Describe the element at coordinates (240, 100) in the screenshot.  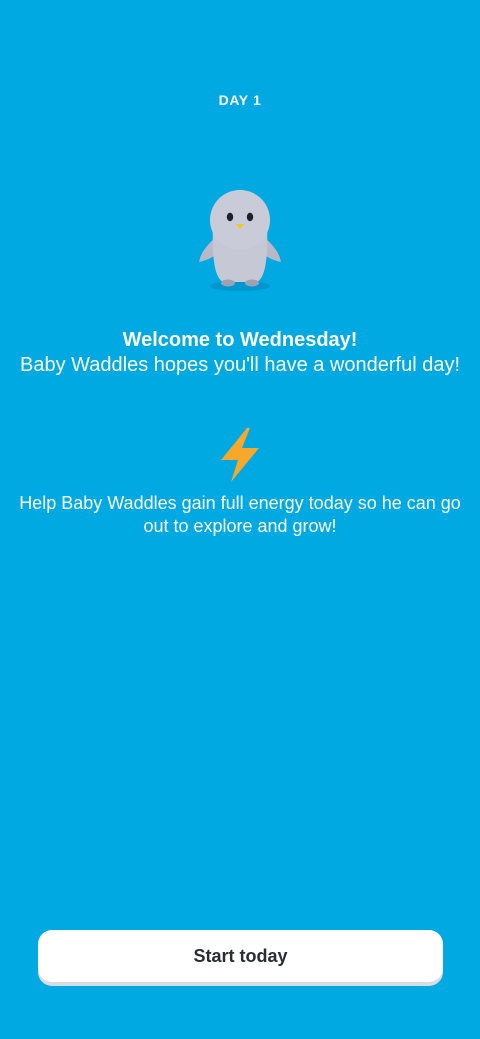
I see `day-label: DAY 1` at that location.